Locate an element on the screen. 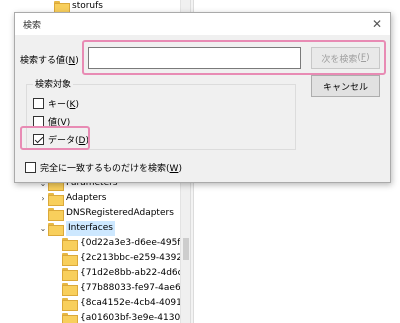 The width and height of the screenshot is (400, 323). cancel-button: キャンセル is located at coordinates (345, 86).